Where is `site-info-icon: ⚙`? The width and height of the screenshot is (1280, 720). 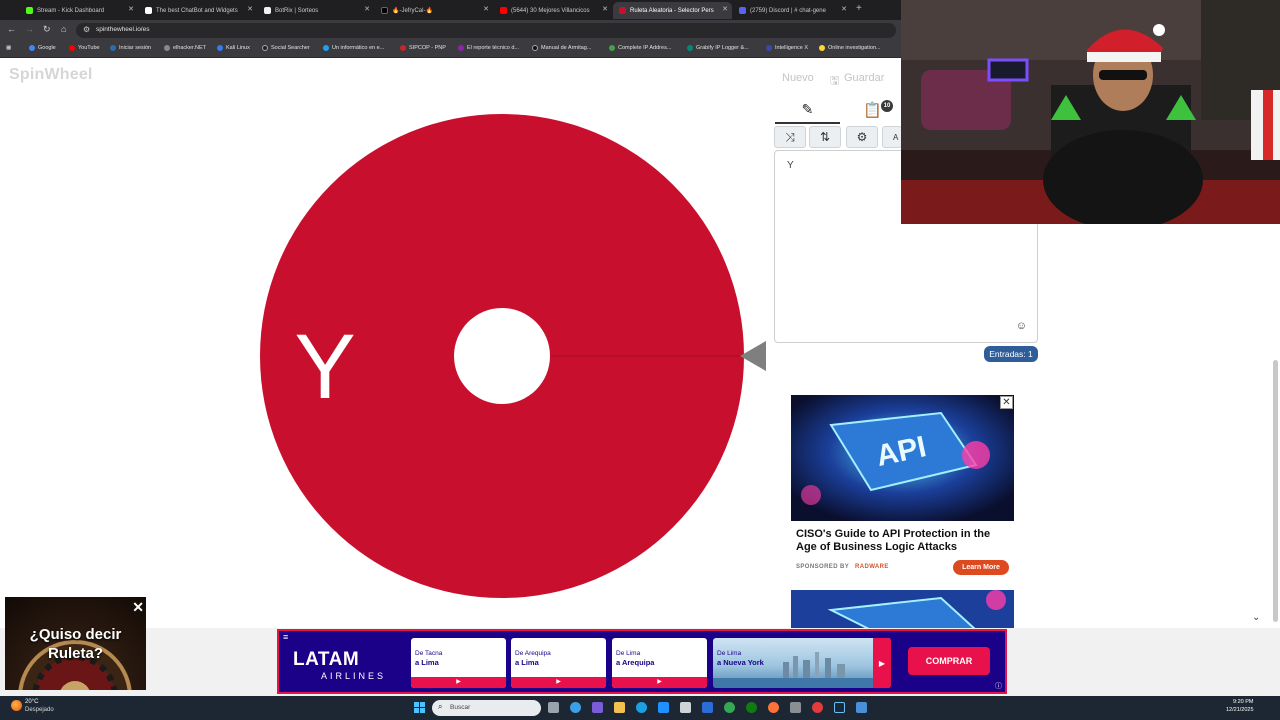
site-info-icon: ⚙ is located at coordinates (86, 29).